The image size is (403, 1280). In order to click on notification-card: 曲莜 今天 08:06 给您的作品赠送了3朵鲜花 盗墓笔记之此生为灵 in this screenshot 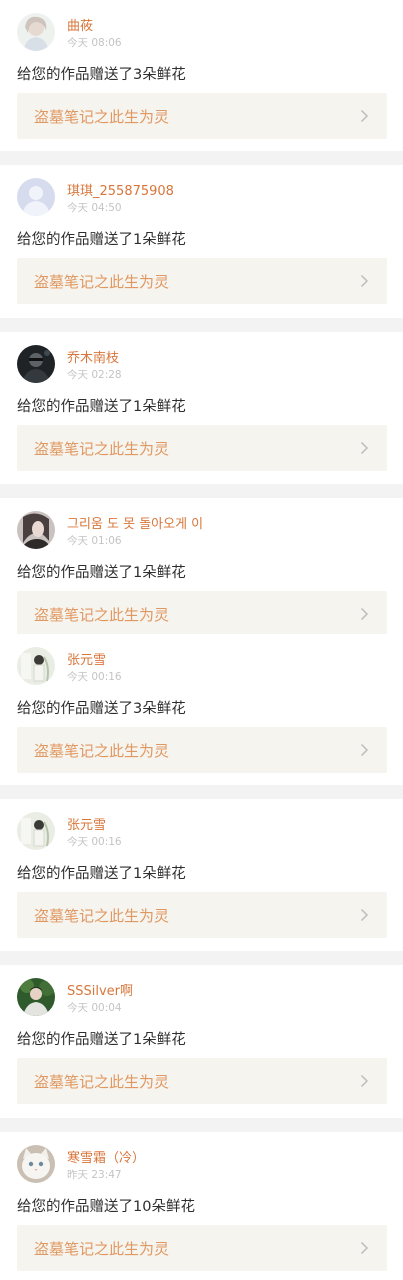, I will do `click(201, 75)`.